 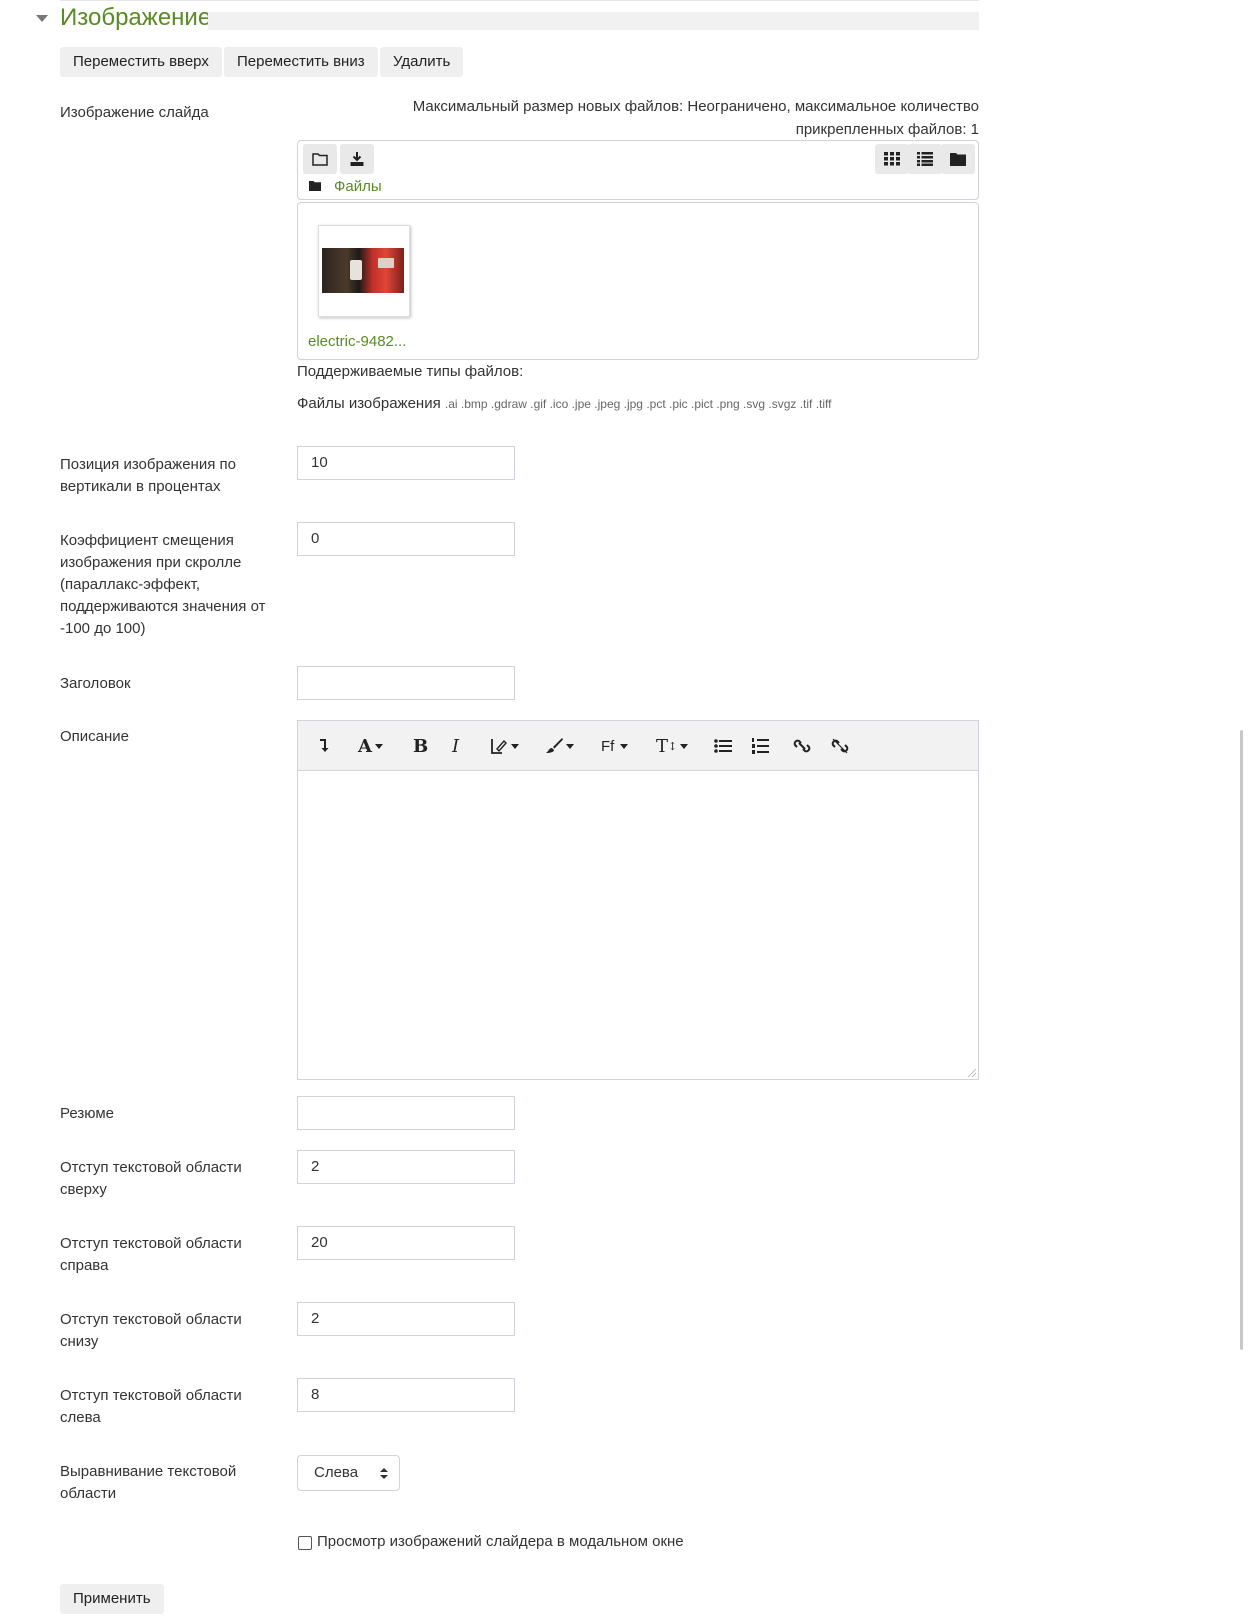 I want to click on list-view-icon, so click(x=925, y=159).